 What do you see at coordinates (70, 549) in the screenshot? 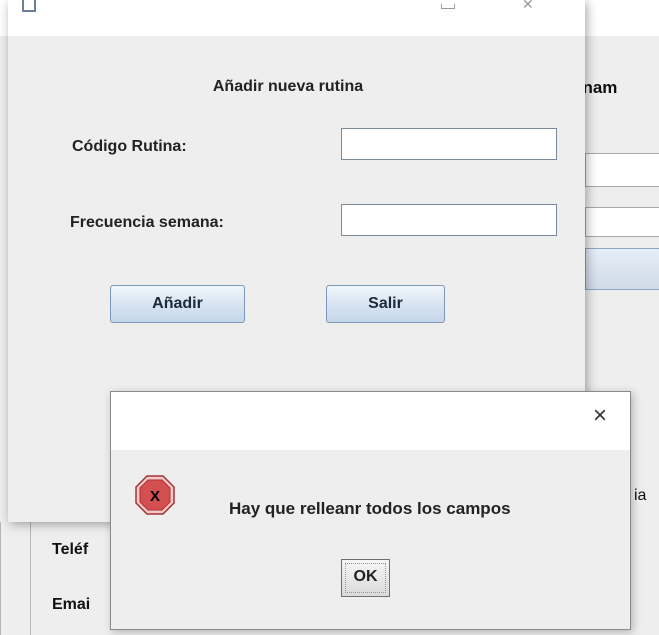
I see `background-phone-label: Teléf` at bounding box center [70, 549].